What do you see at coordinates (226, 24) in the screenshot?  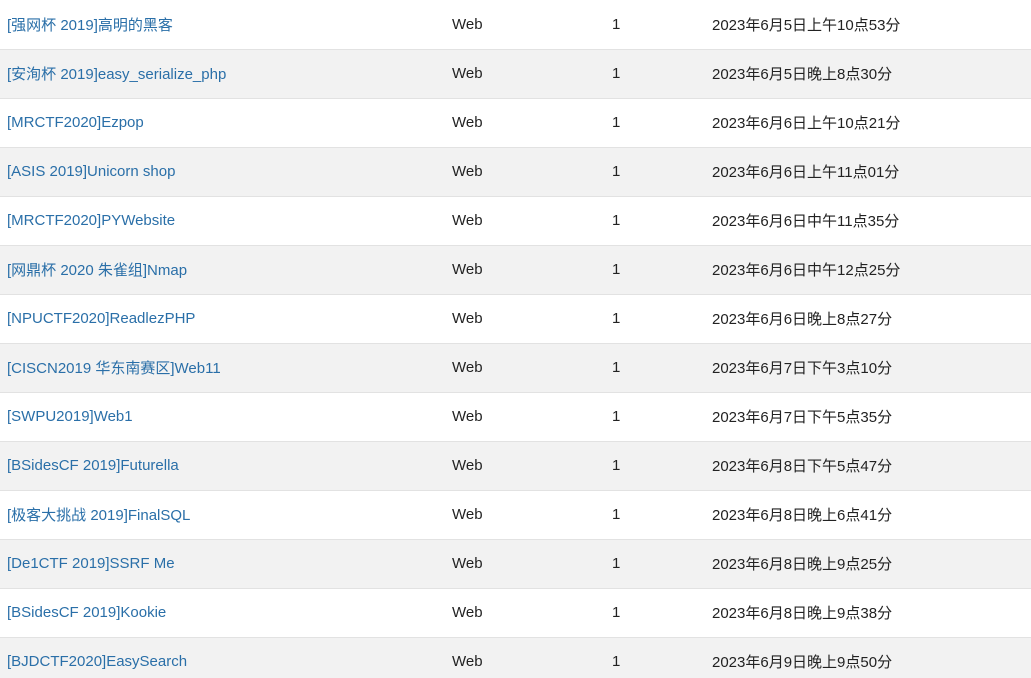 I see `challenge-name-cell: [强网杯 2019]高明的黑客` at bounding box center [226, 24].